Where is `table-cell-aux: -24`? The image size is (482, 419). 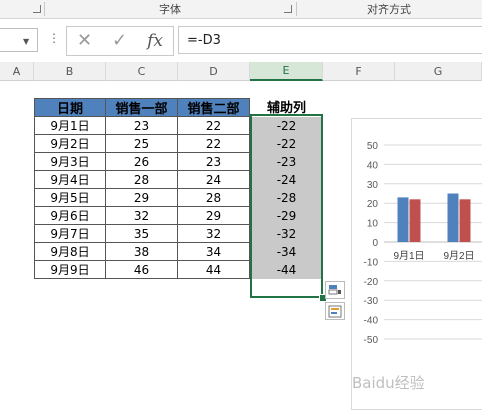 table-cell-aux: -24 is located at coordinates (286, 180).